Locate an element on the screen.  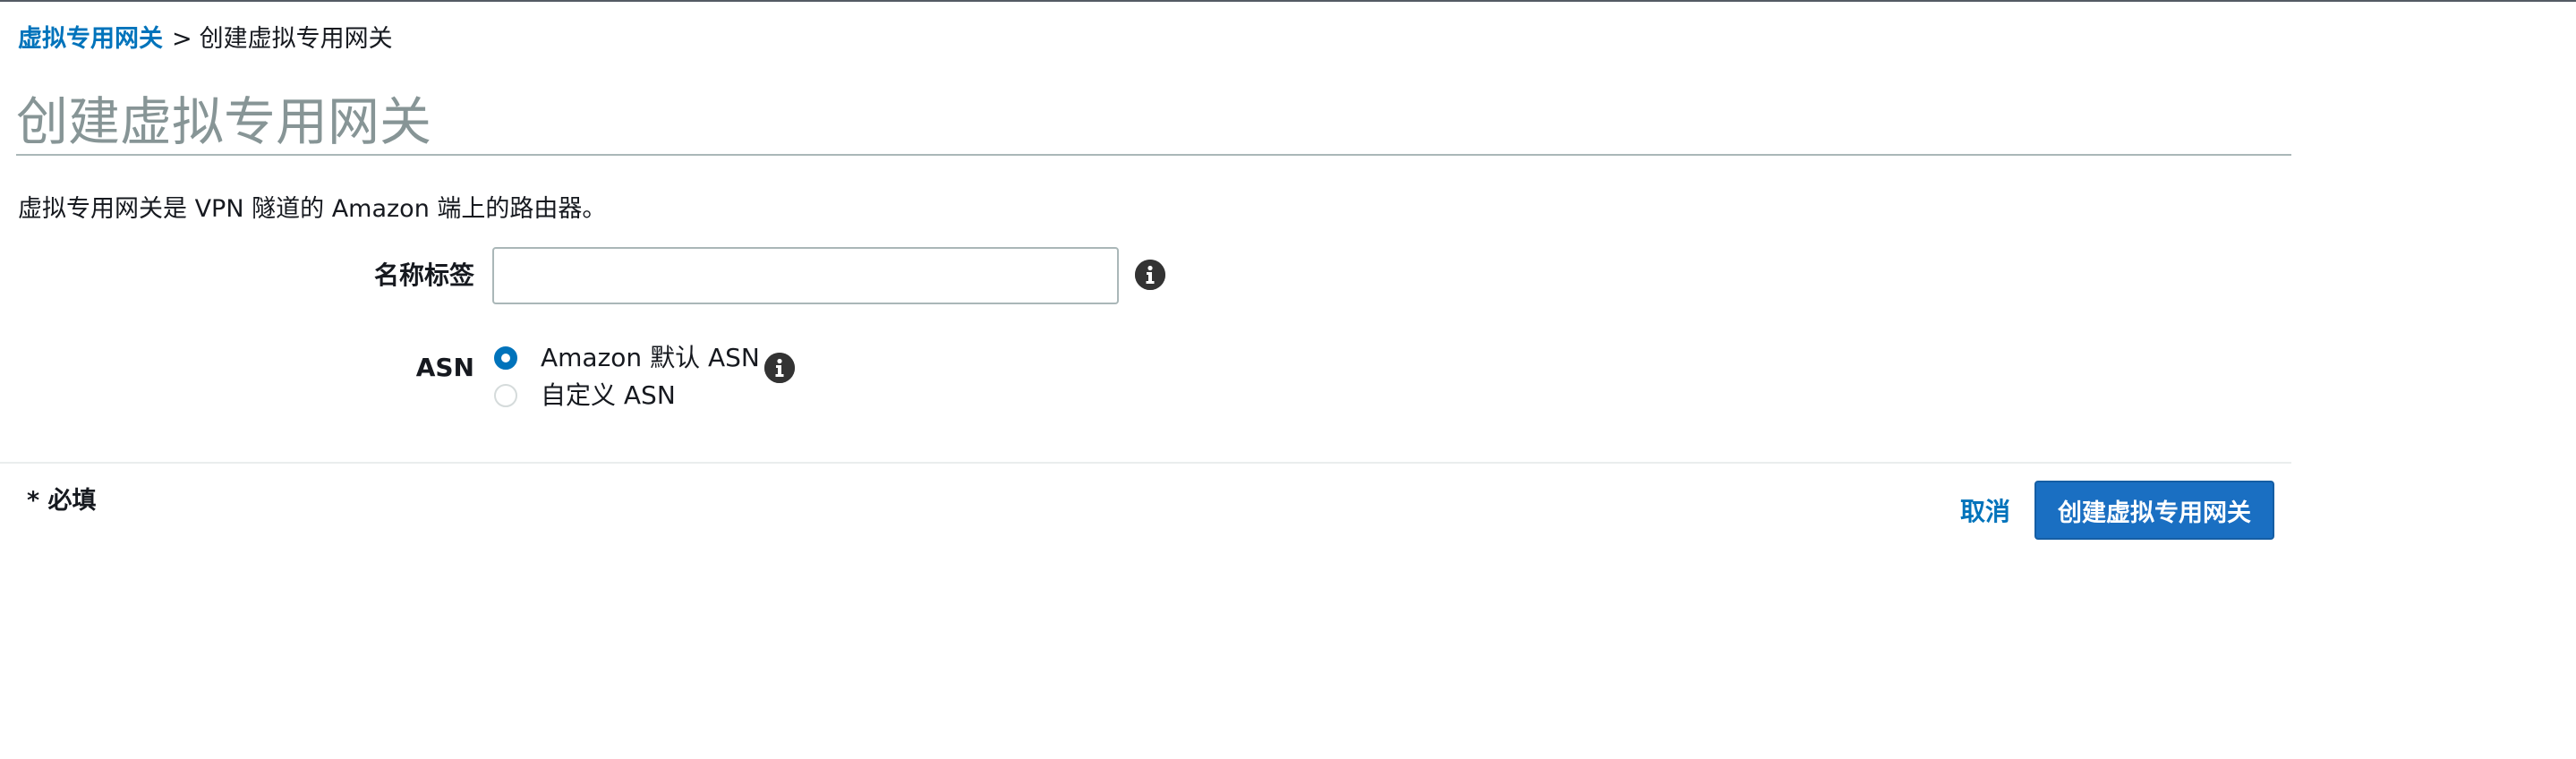
top-border is located at coordinates (1288, 1).